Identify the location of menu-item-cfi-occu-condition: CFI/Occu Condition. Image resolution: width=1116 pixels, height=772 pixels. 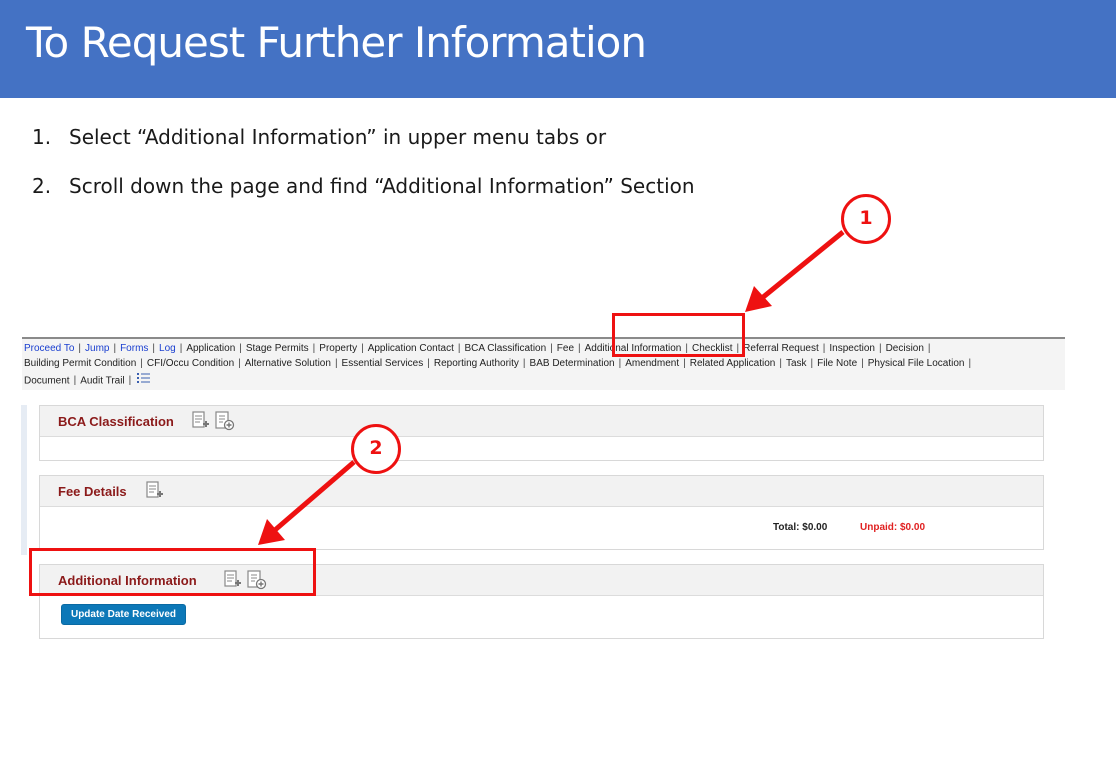
(190, 363).